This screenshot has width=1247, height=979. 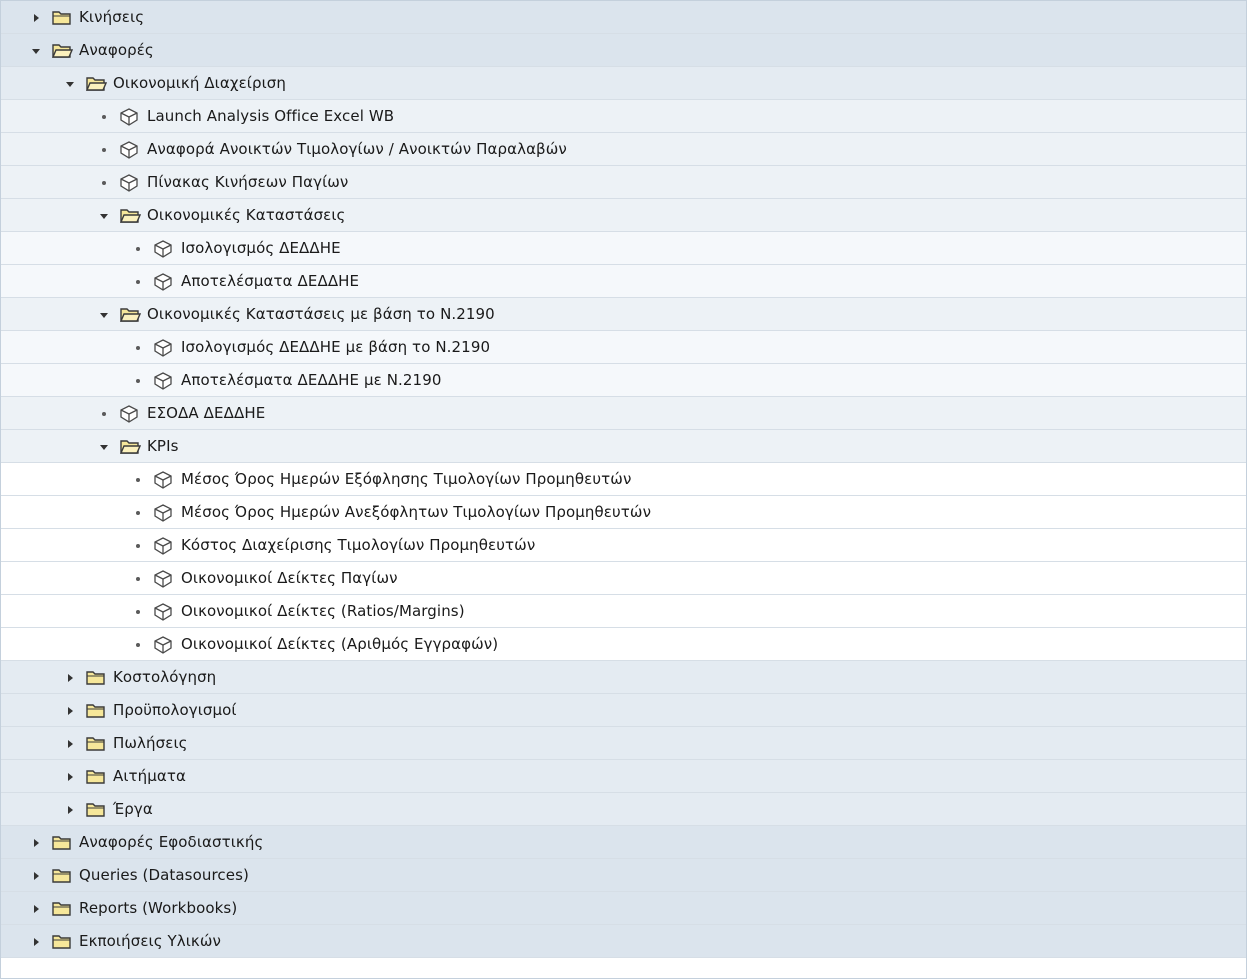 I want to click on tree-node-label: Οικονομικές Καταστάσεις, so click(x=246, y=215).